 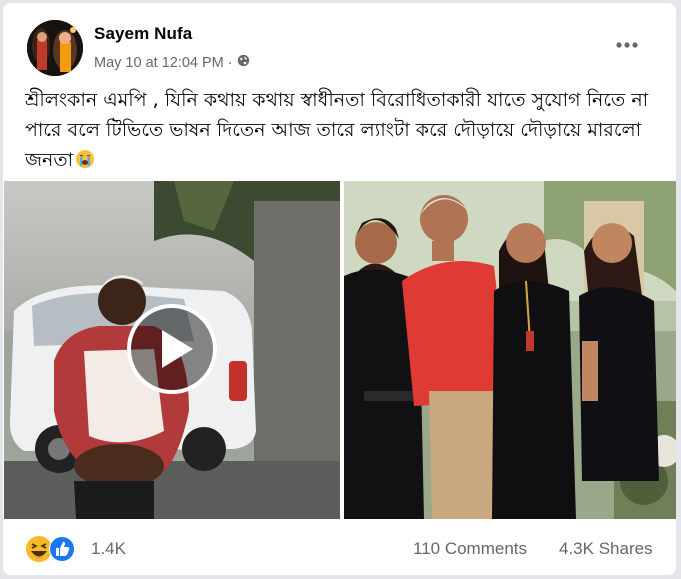 I want to click on reaction-count: 1.4K, so click(x=108, y=549).